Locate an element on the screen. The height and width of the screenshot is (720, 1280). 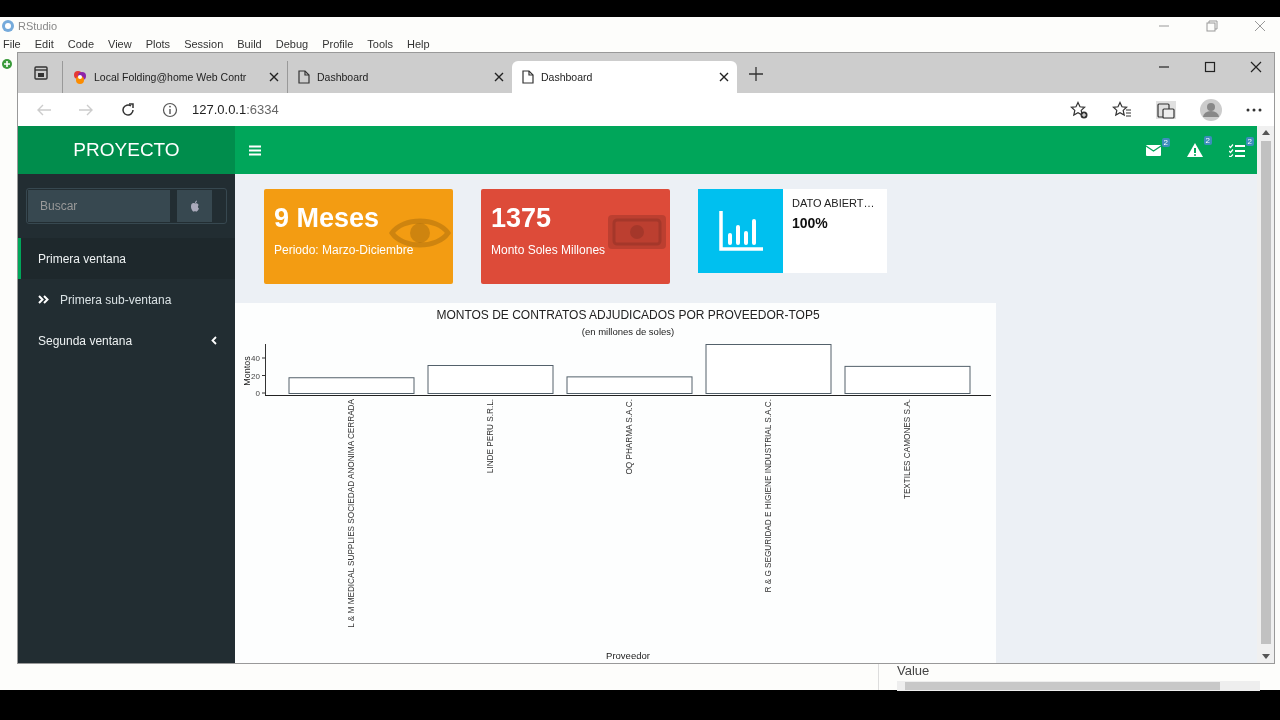
chart-subtitle: (en millones de soles) is located at coordinates (628, 331).